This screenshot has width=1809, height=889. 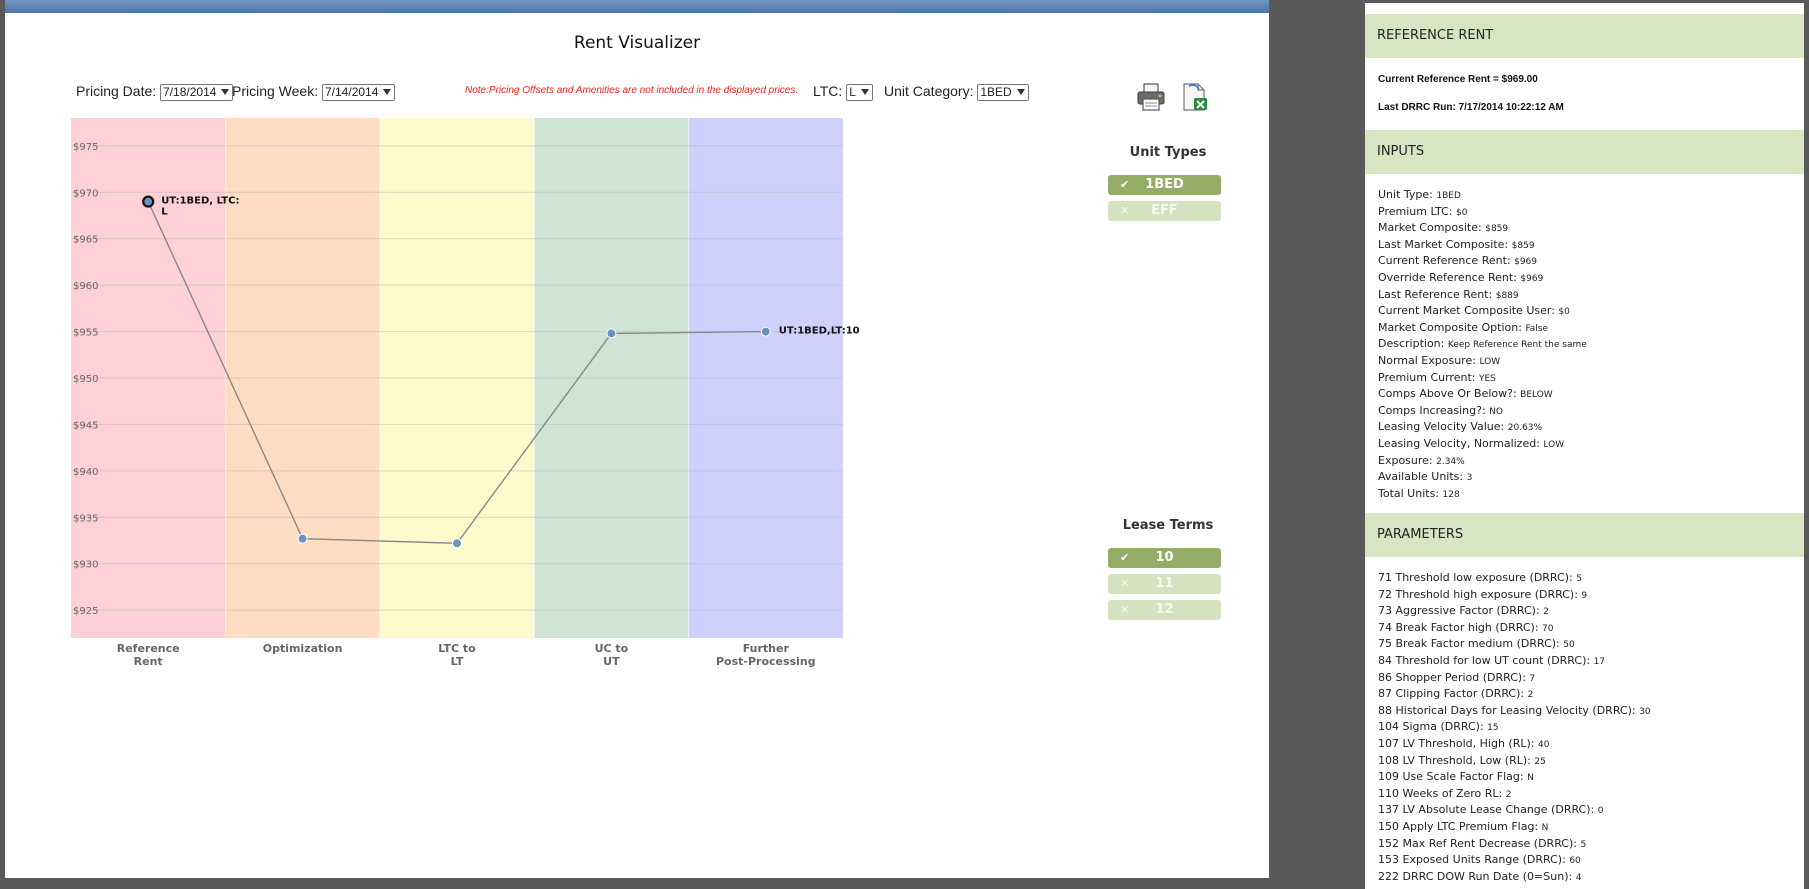 I want to click on ltc-control: LTC: L, so click(x=843, y=92).